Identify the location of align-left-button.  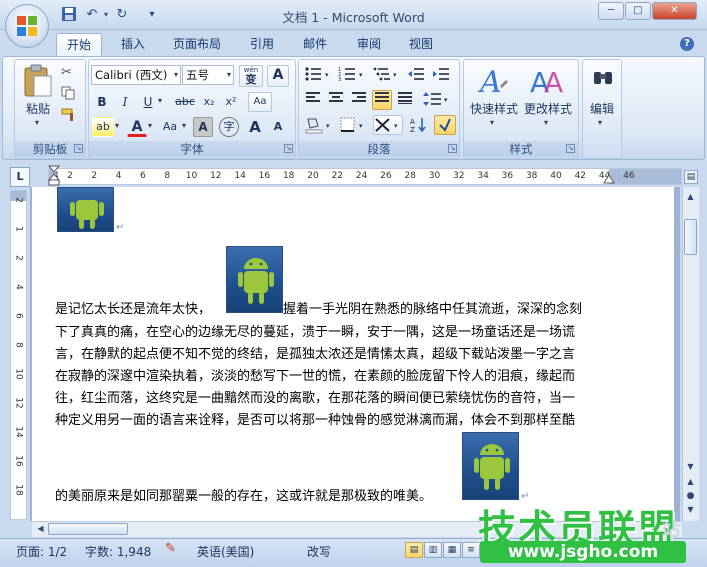
(313, 100).